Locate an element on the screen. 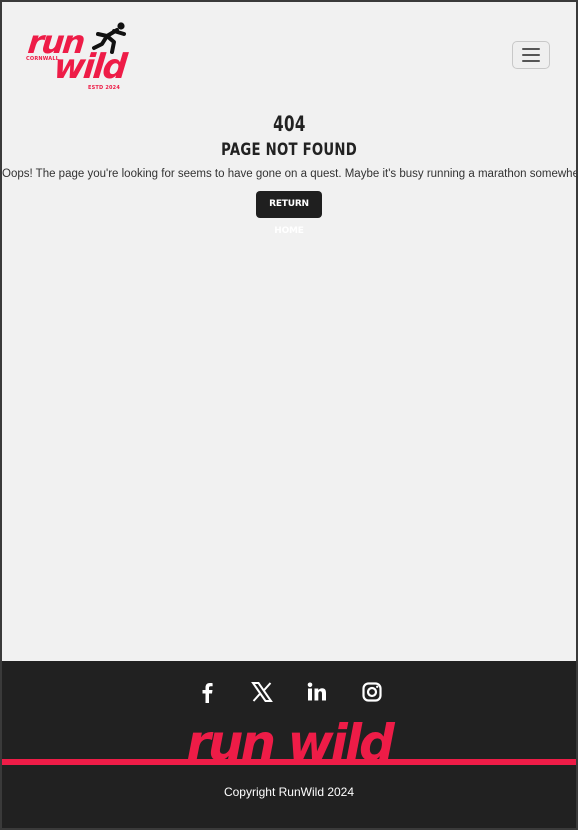 The height and width of the screenshot is (830, 578). facebook-icon is located at coordinates (207, 692).